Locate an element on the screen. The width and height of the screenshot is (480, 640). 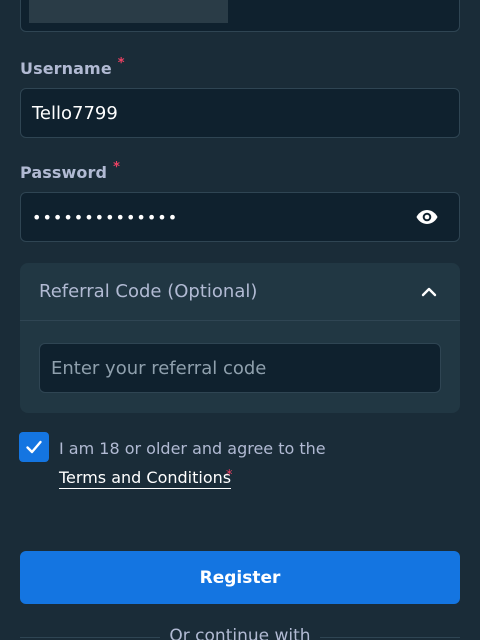
referral-title: Referral Code (Optional) is located at coordinates (148, 291).